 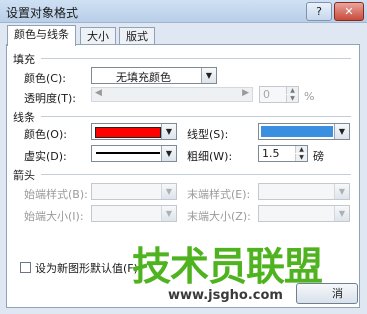 I want to click on watermark-url: www.jsgho.com, so click(x=225, y=295).